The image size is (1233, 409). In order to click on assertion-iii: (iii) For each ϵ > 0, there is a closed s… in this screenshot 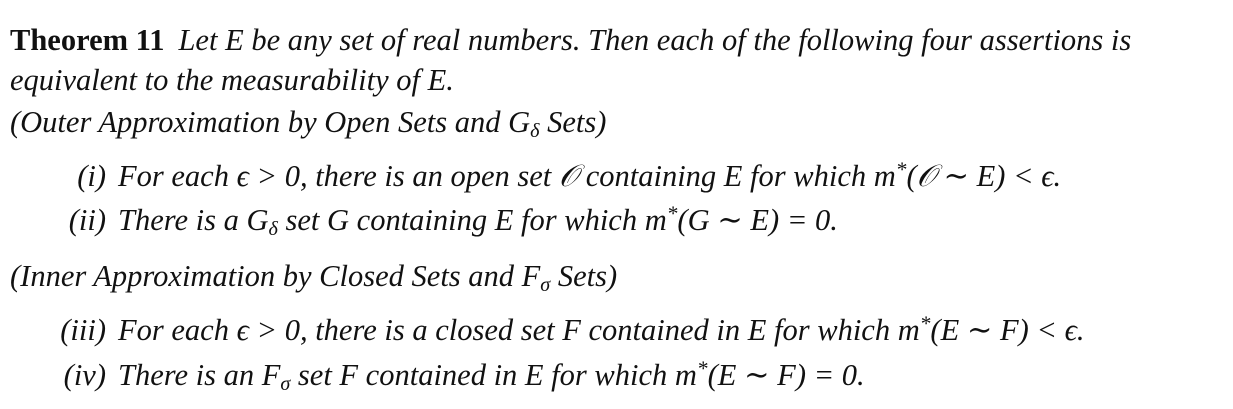, I will do `click(547, 329)`.